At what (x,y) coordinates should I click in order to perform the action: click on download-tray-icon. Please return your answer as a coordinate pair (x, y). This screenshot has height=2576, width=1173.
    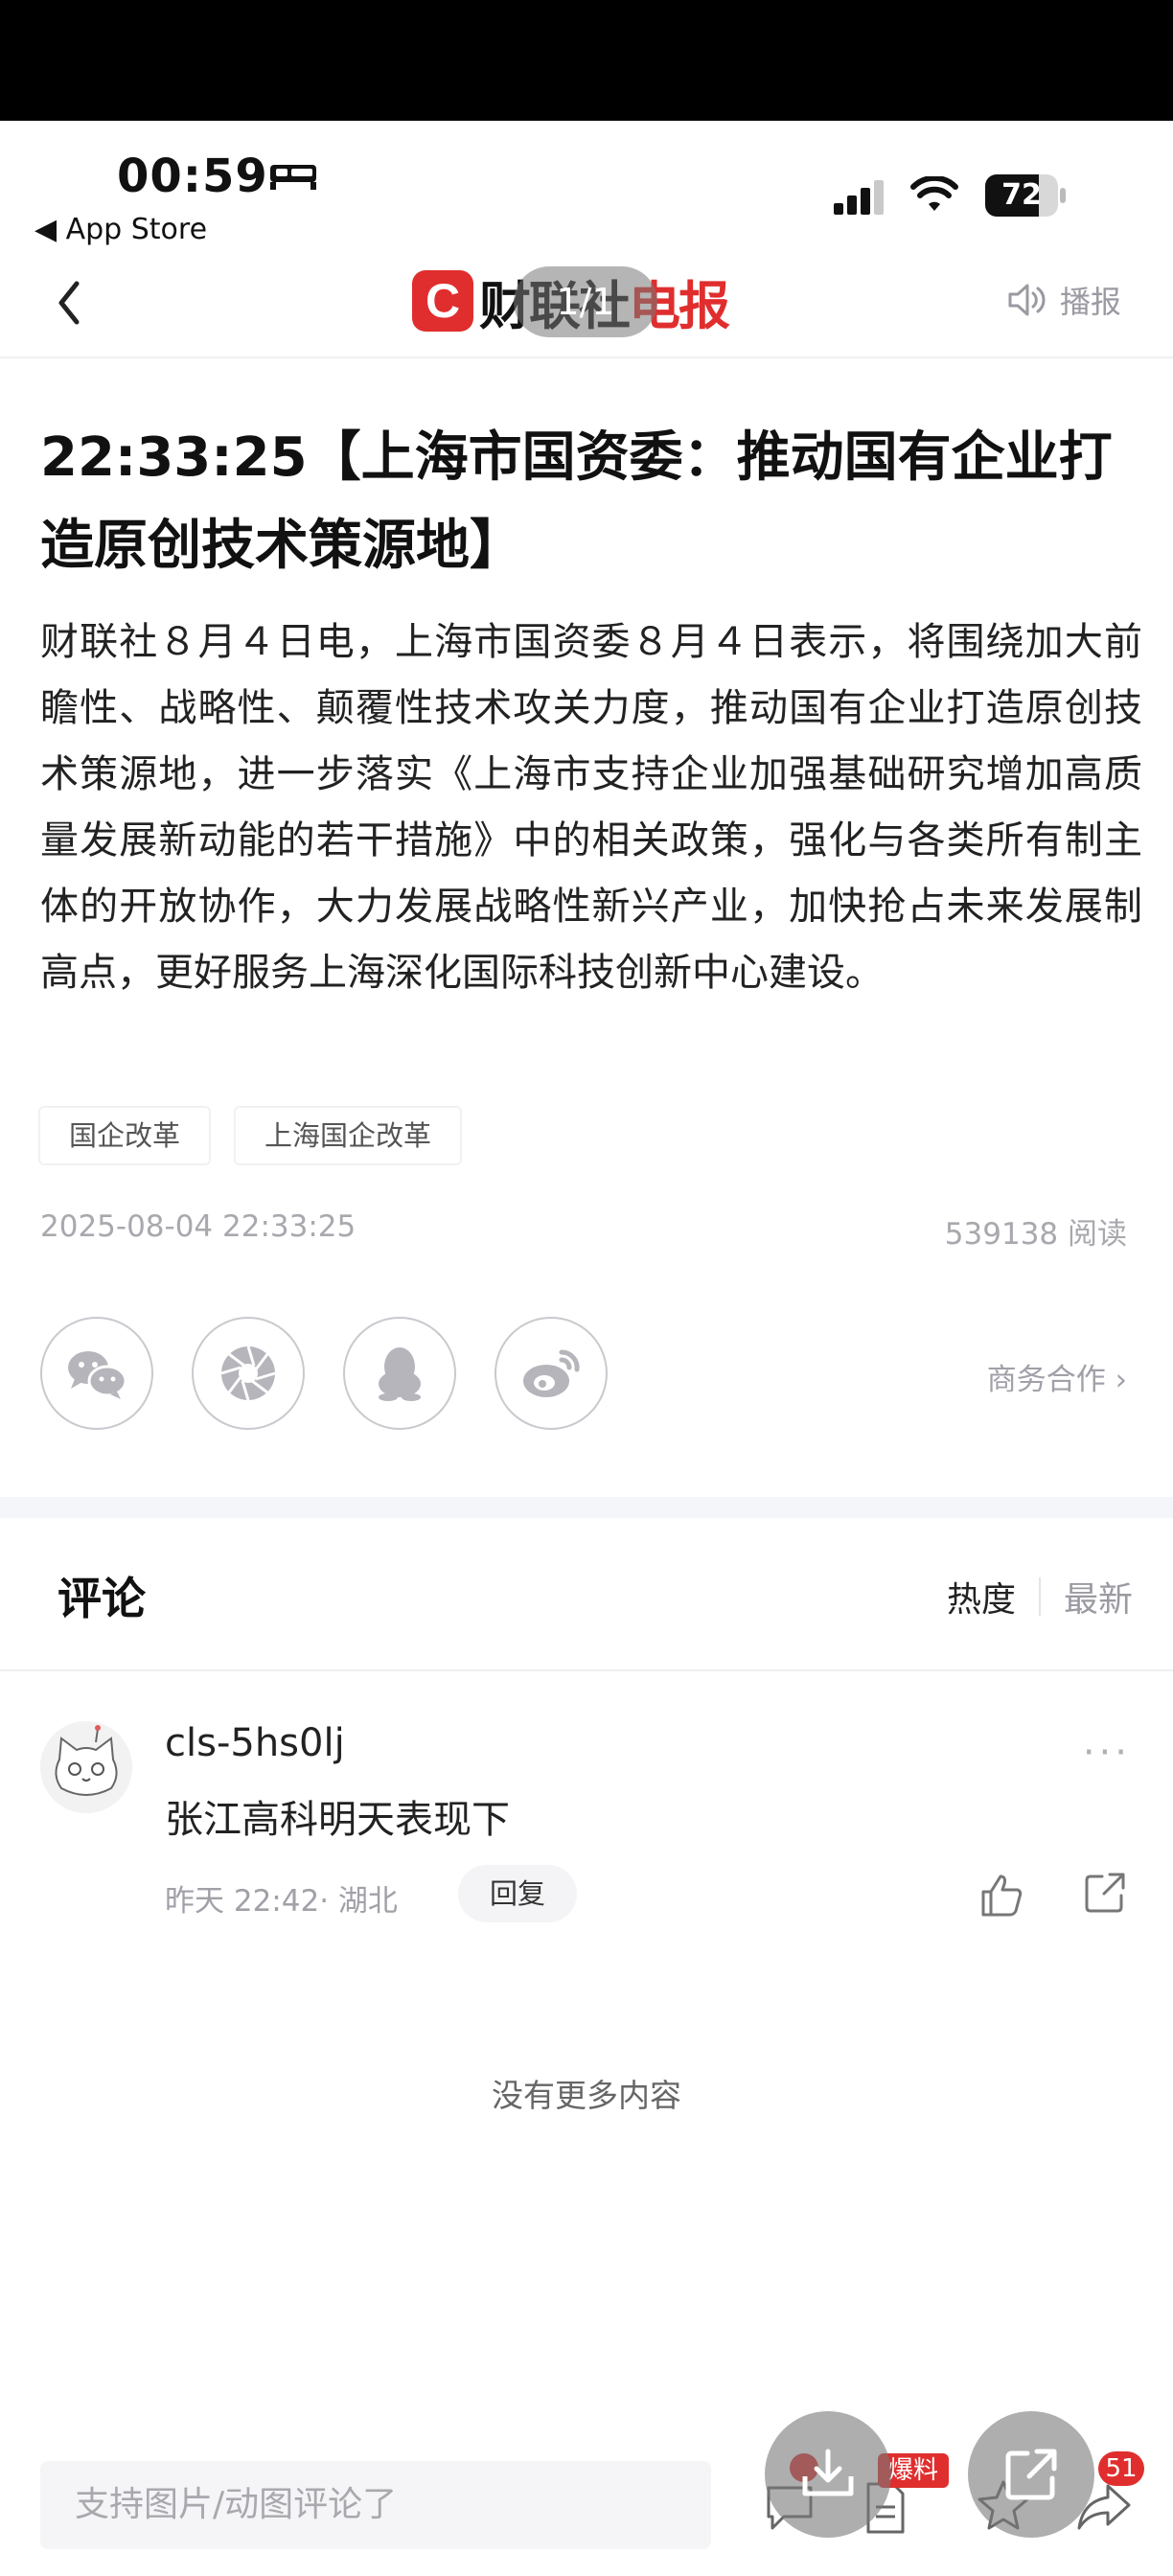
    Looking at the image, I should click on (828, 2472).